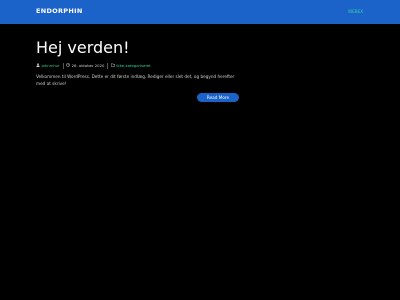  I want to click on site-header: ENDORPHIN WEBEX, so click(200, 12).